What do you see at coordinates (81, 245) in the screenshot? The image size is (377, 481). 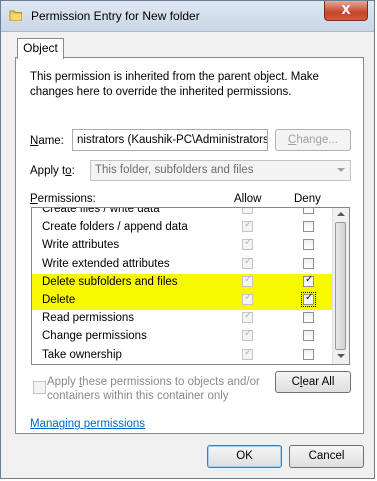 I see `permission-name: Write attributes` at bounding box center [81, 245].